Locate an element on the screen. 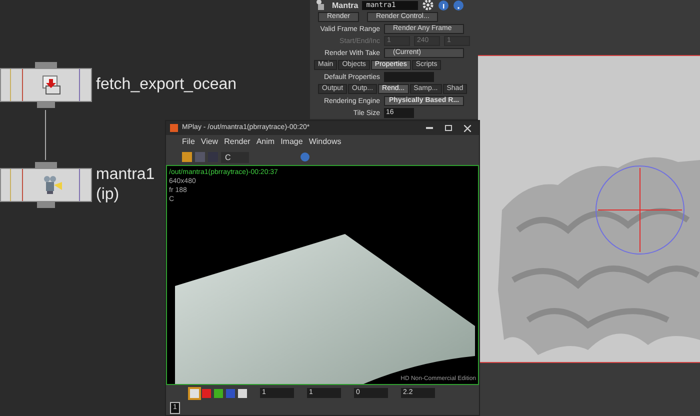 This screenshot has height=416, width=700. menu-item: Render is located at coordinates (237, 142).